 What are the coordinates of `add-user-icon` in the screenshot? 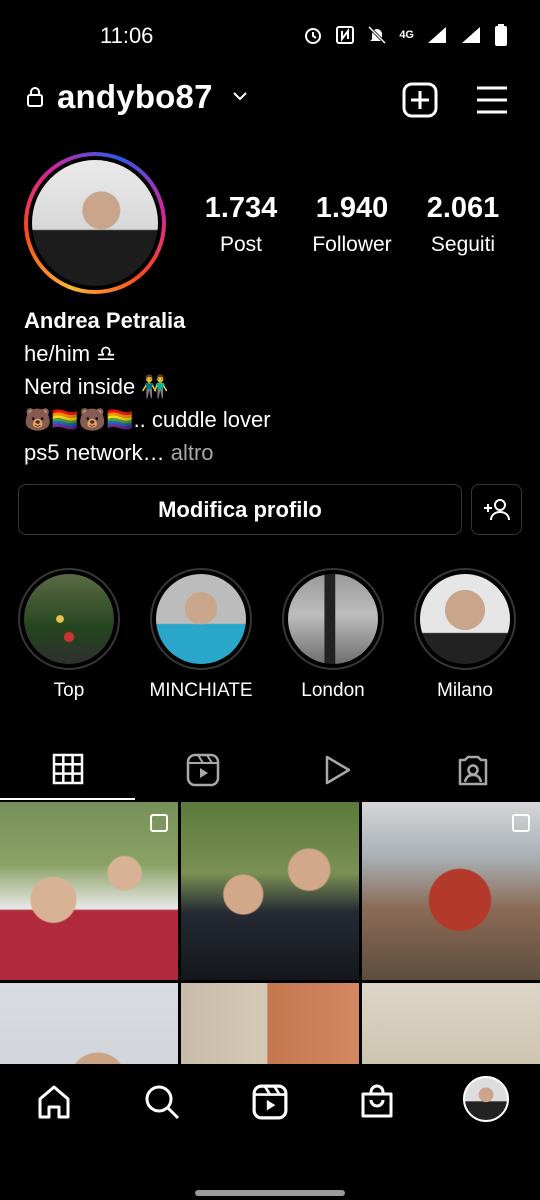 It's located at (496, 509).